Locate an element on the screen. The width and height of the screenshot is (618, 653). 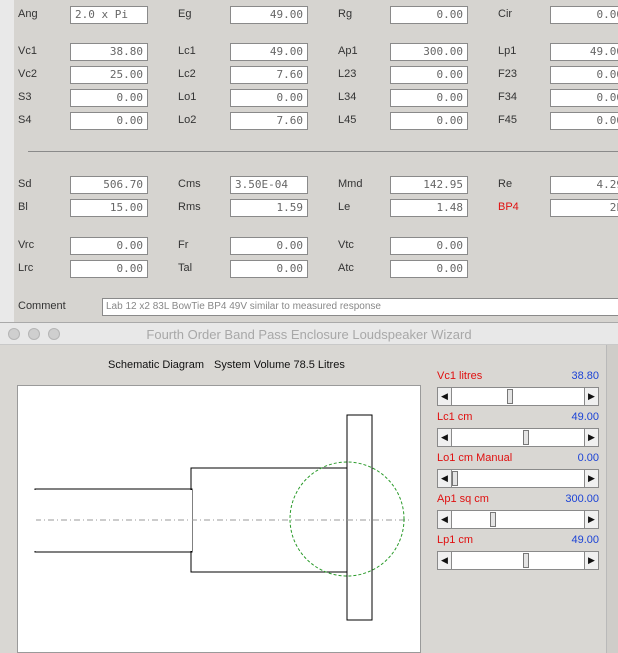
param-label-lrc: Lrc is located at coordinates (26, 268).